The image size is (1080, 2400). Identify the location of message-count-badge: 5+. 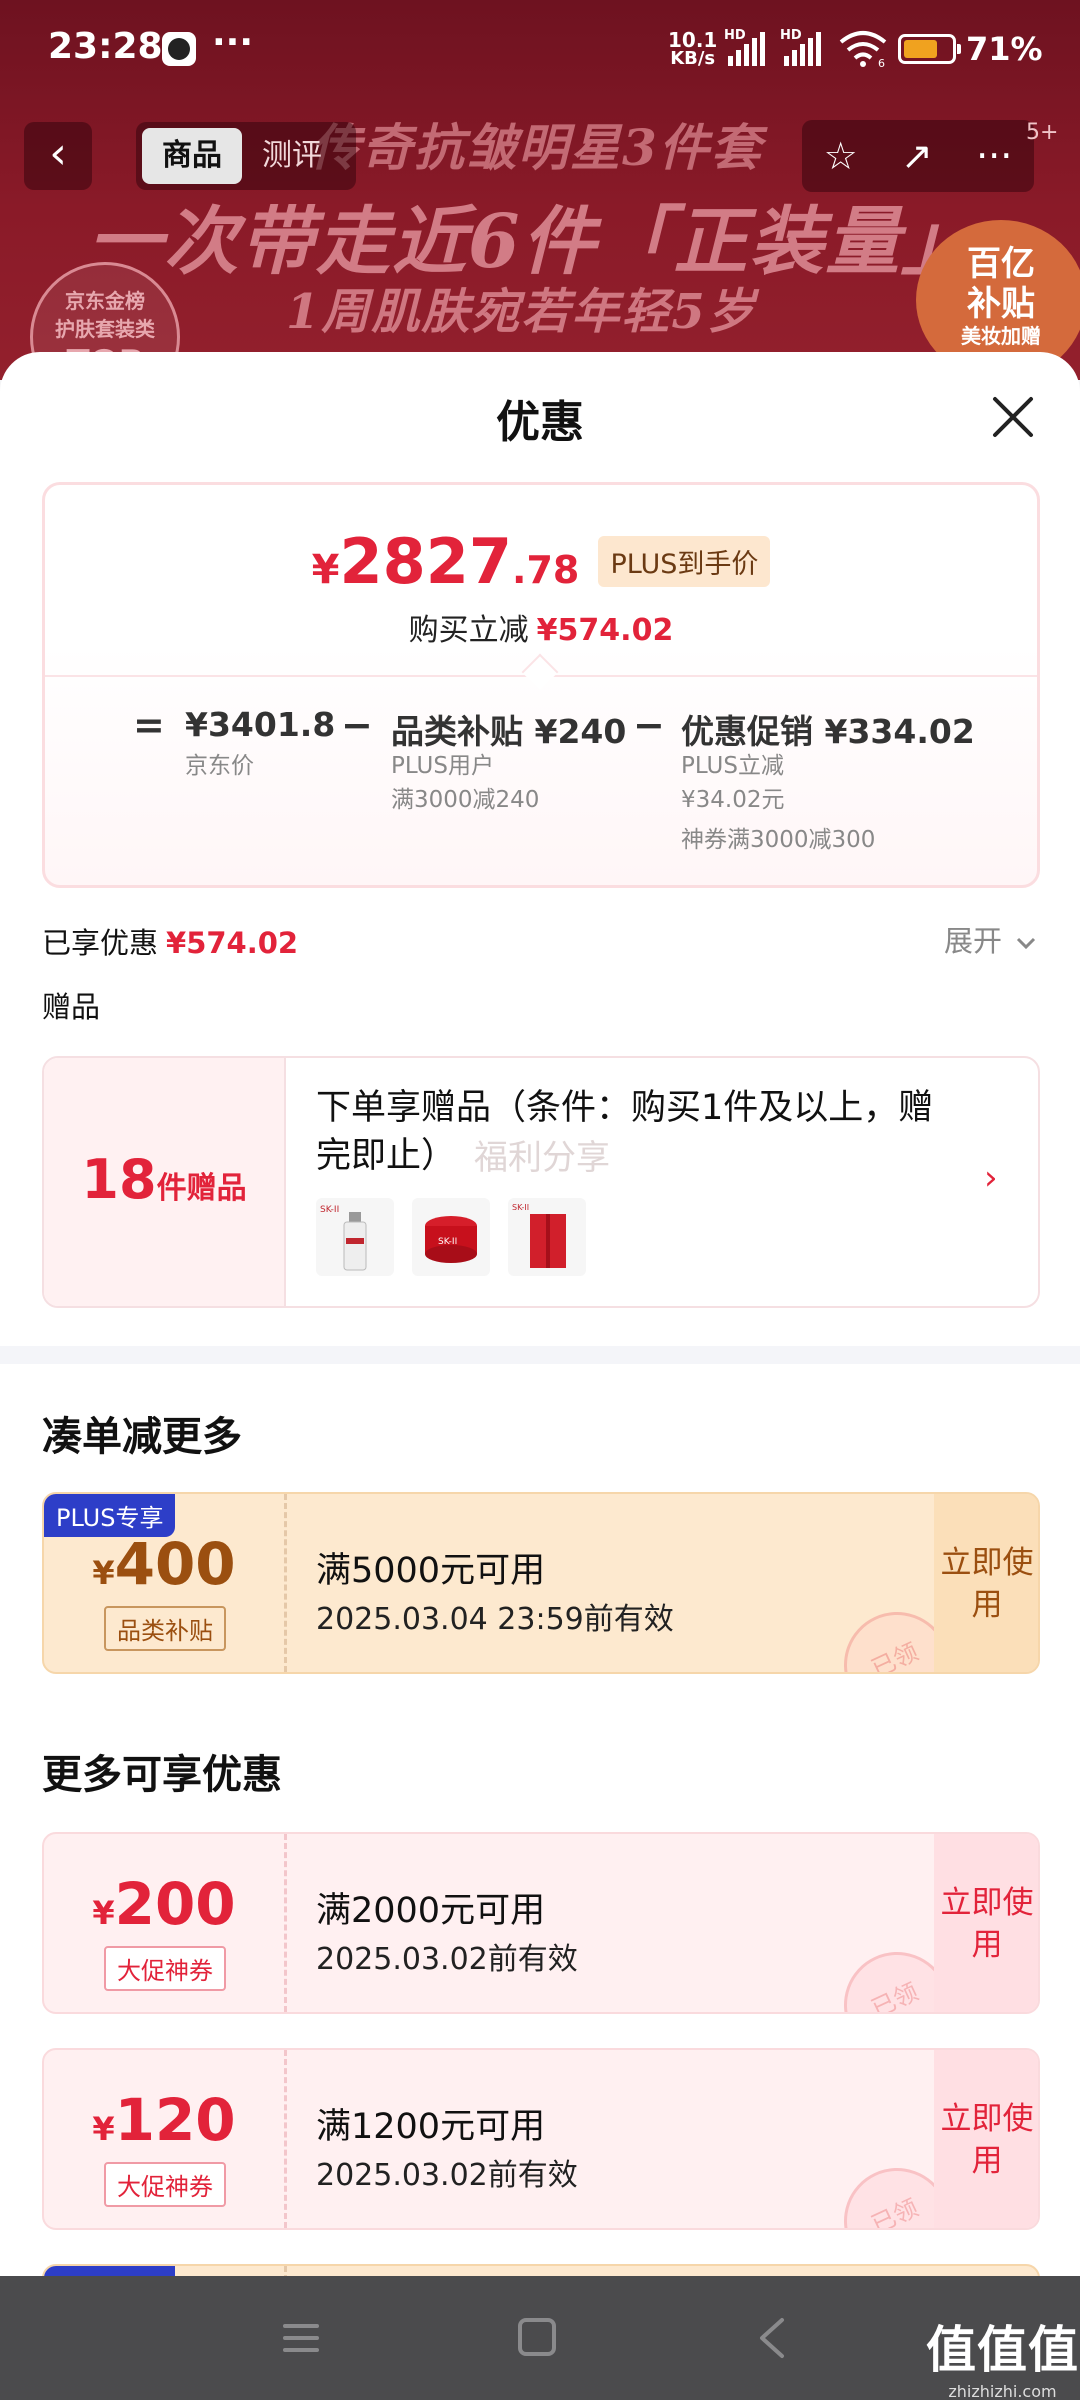
(1042, 132).